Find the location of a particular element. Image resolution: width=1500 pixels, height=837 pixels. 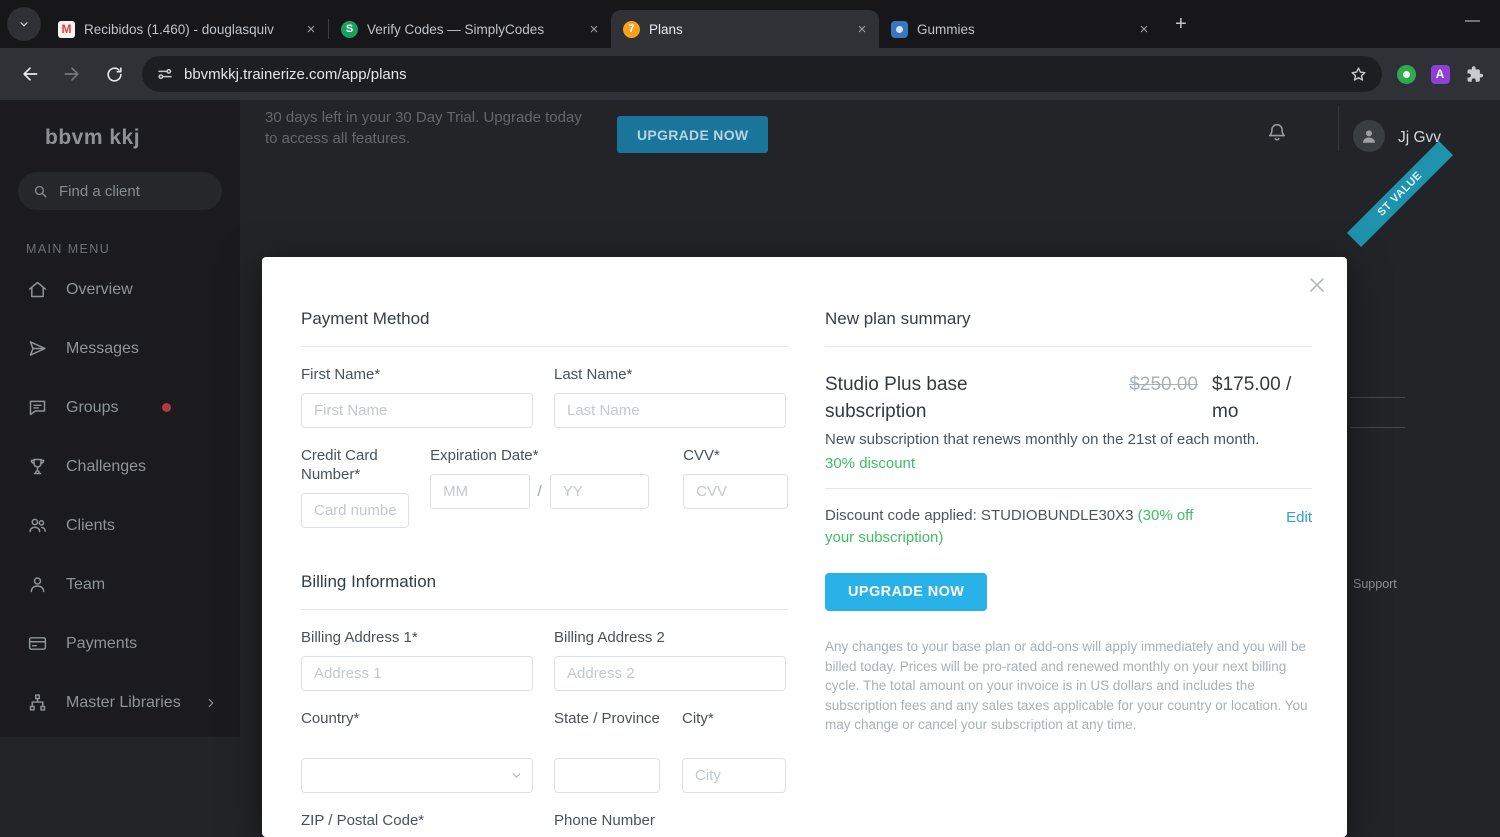

sidebar-item-master-libraries: Master Libraries is located at coordinates (120, 702).